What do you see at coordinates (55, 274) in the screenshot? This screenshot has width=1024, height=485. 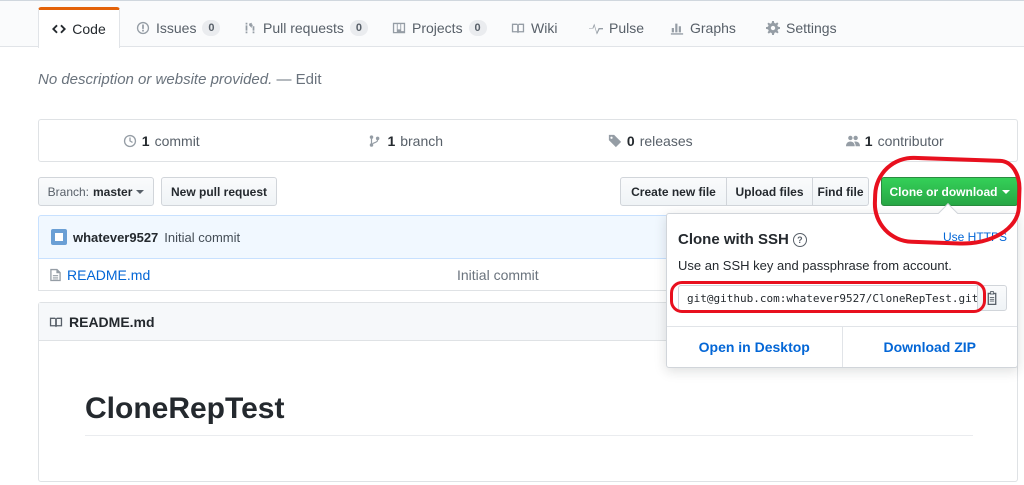 I see `file-icon` at bounding box center [55, 274].